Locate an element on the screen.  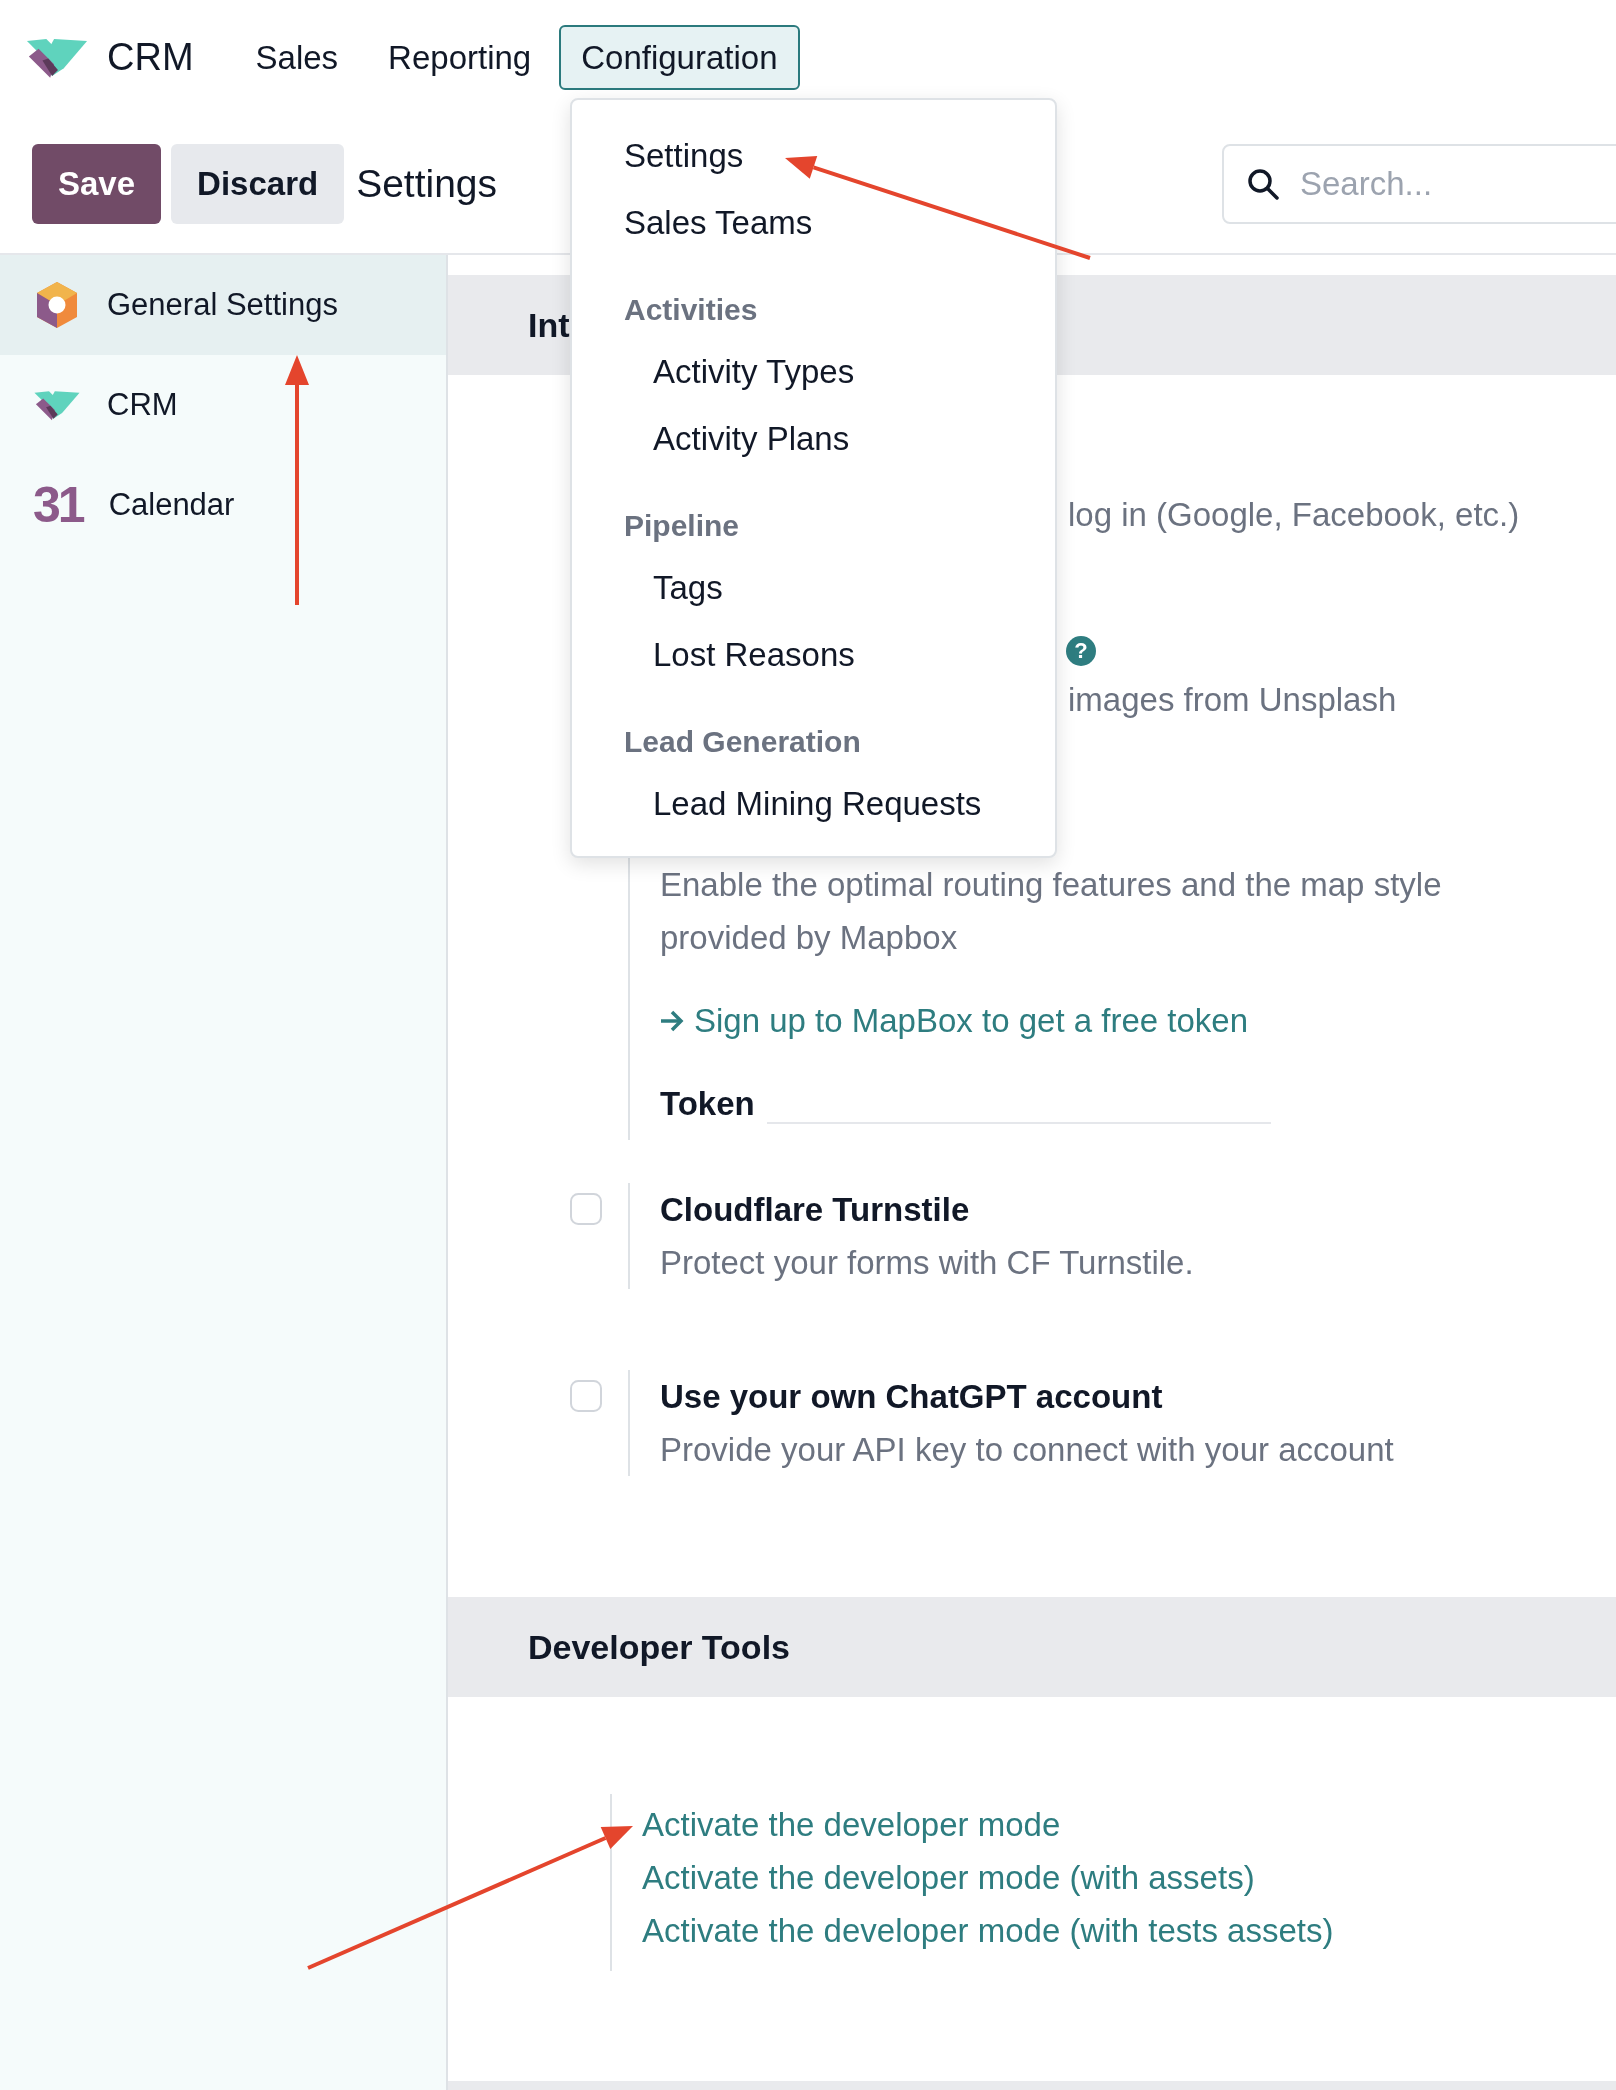
menu-item: Lost Reasons is located at coordinates (813, 654).